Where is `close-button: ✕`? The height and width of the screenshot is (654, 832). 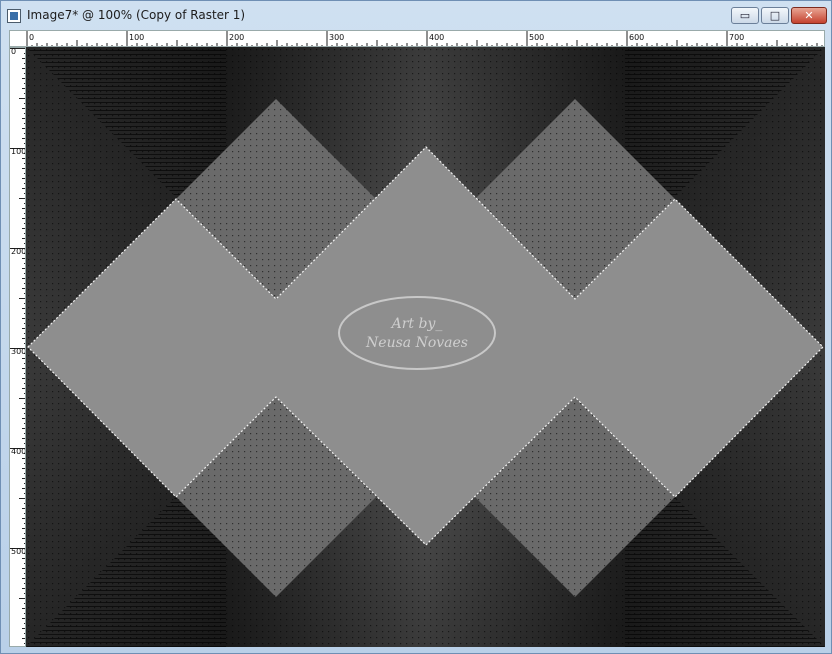
close-button: ✕ is located at coordinates (809, 15).